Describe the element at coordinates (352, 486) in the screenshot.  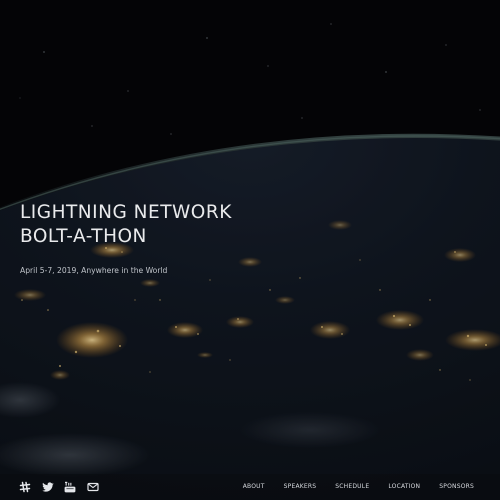
I see `nav-schedule: SCHEDULE` at that location.